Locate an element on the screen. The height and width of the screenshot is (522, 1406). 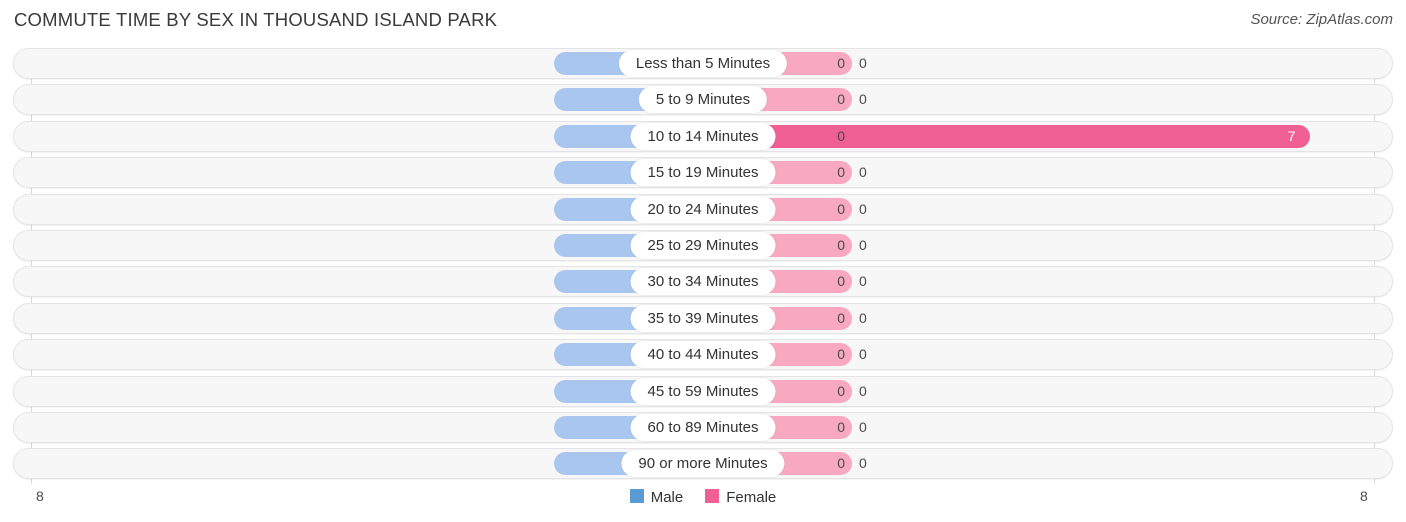
category-label: 25 to 29 Minutes is located at coordinates (703, 245).